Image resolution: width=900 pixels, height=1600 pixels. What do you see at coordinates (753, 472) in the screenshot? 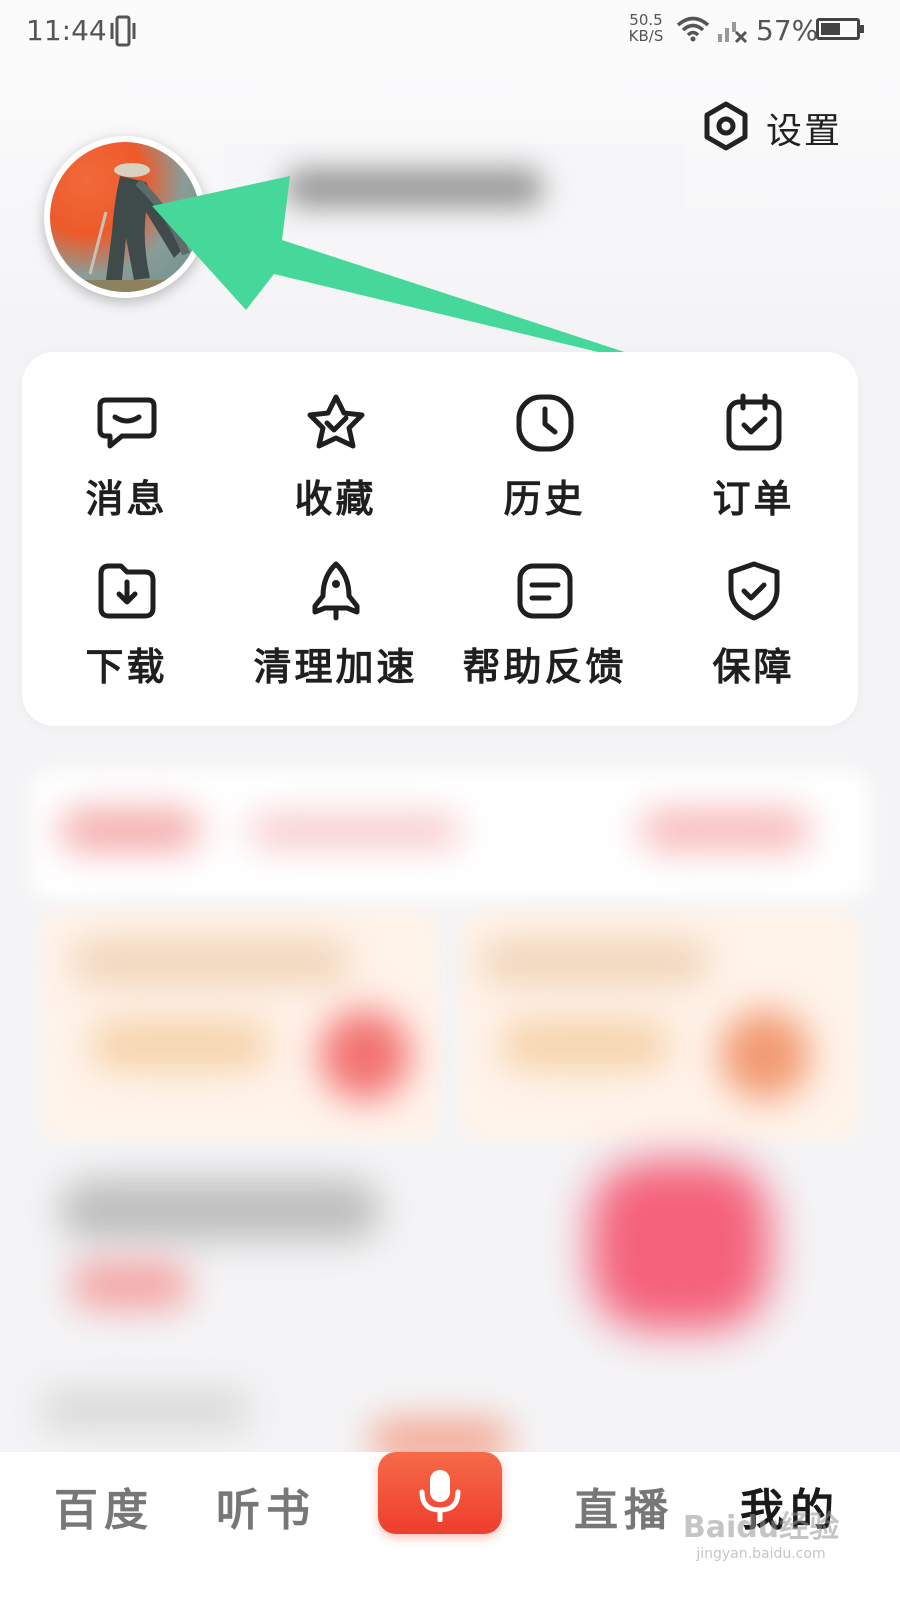
I see `grid-item-orders: 订单` at bounding box center [753, 472].